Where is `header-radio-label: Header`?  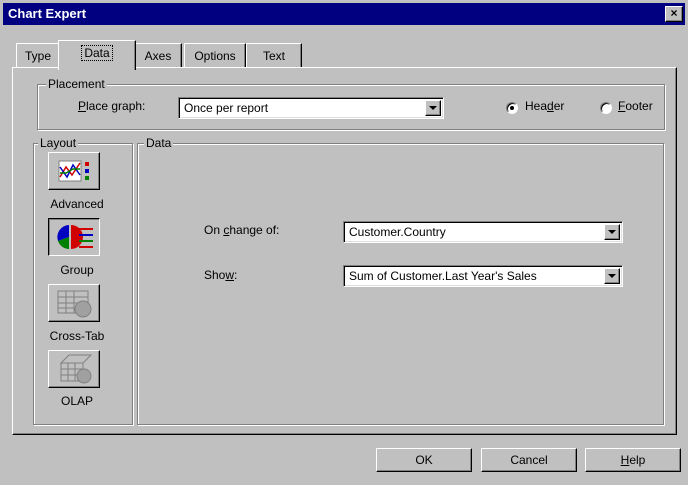 header-radio-label: Header is located at coordinates (544, 106).